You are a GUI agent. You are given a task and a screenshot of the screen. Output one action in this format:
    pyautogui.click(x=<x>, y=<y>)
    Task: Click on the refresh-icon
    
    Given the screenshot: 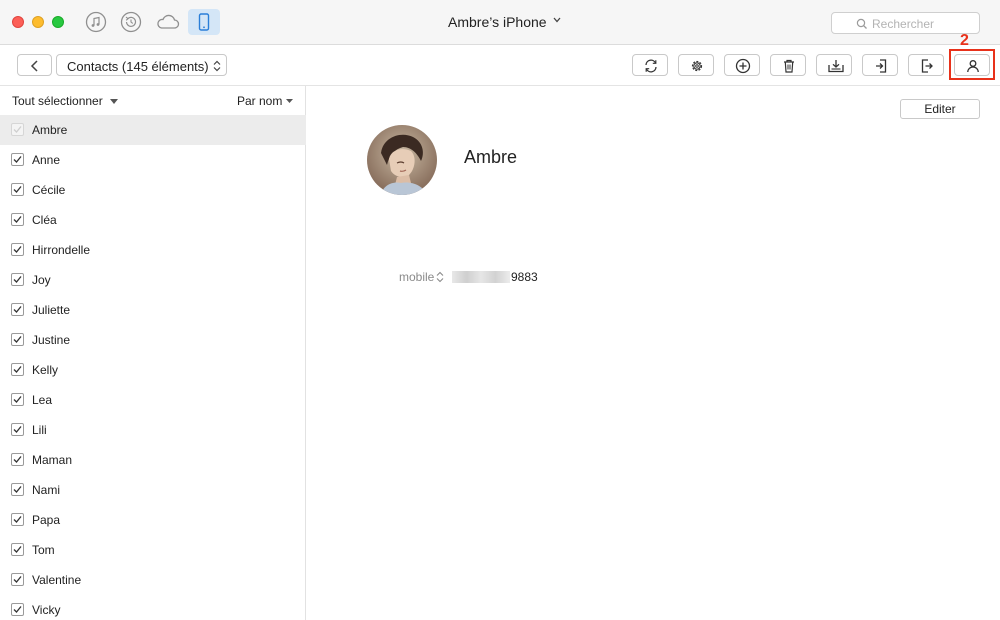 What is the action you would take?
    pyautogui.click(x=651, y=66)
    